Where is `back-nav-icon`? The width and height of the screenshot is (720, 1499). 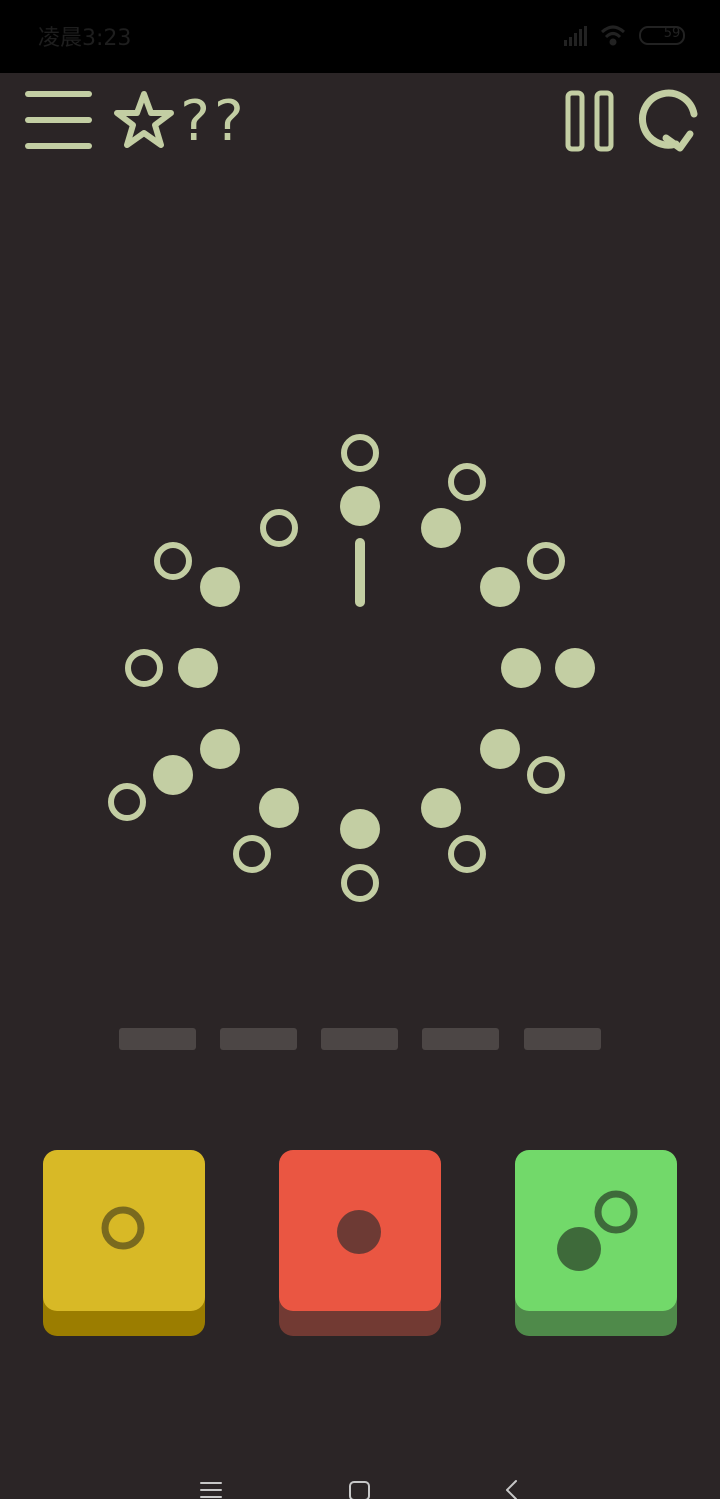
back-nav-icon is located at coordinates (511, 1489).